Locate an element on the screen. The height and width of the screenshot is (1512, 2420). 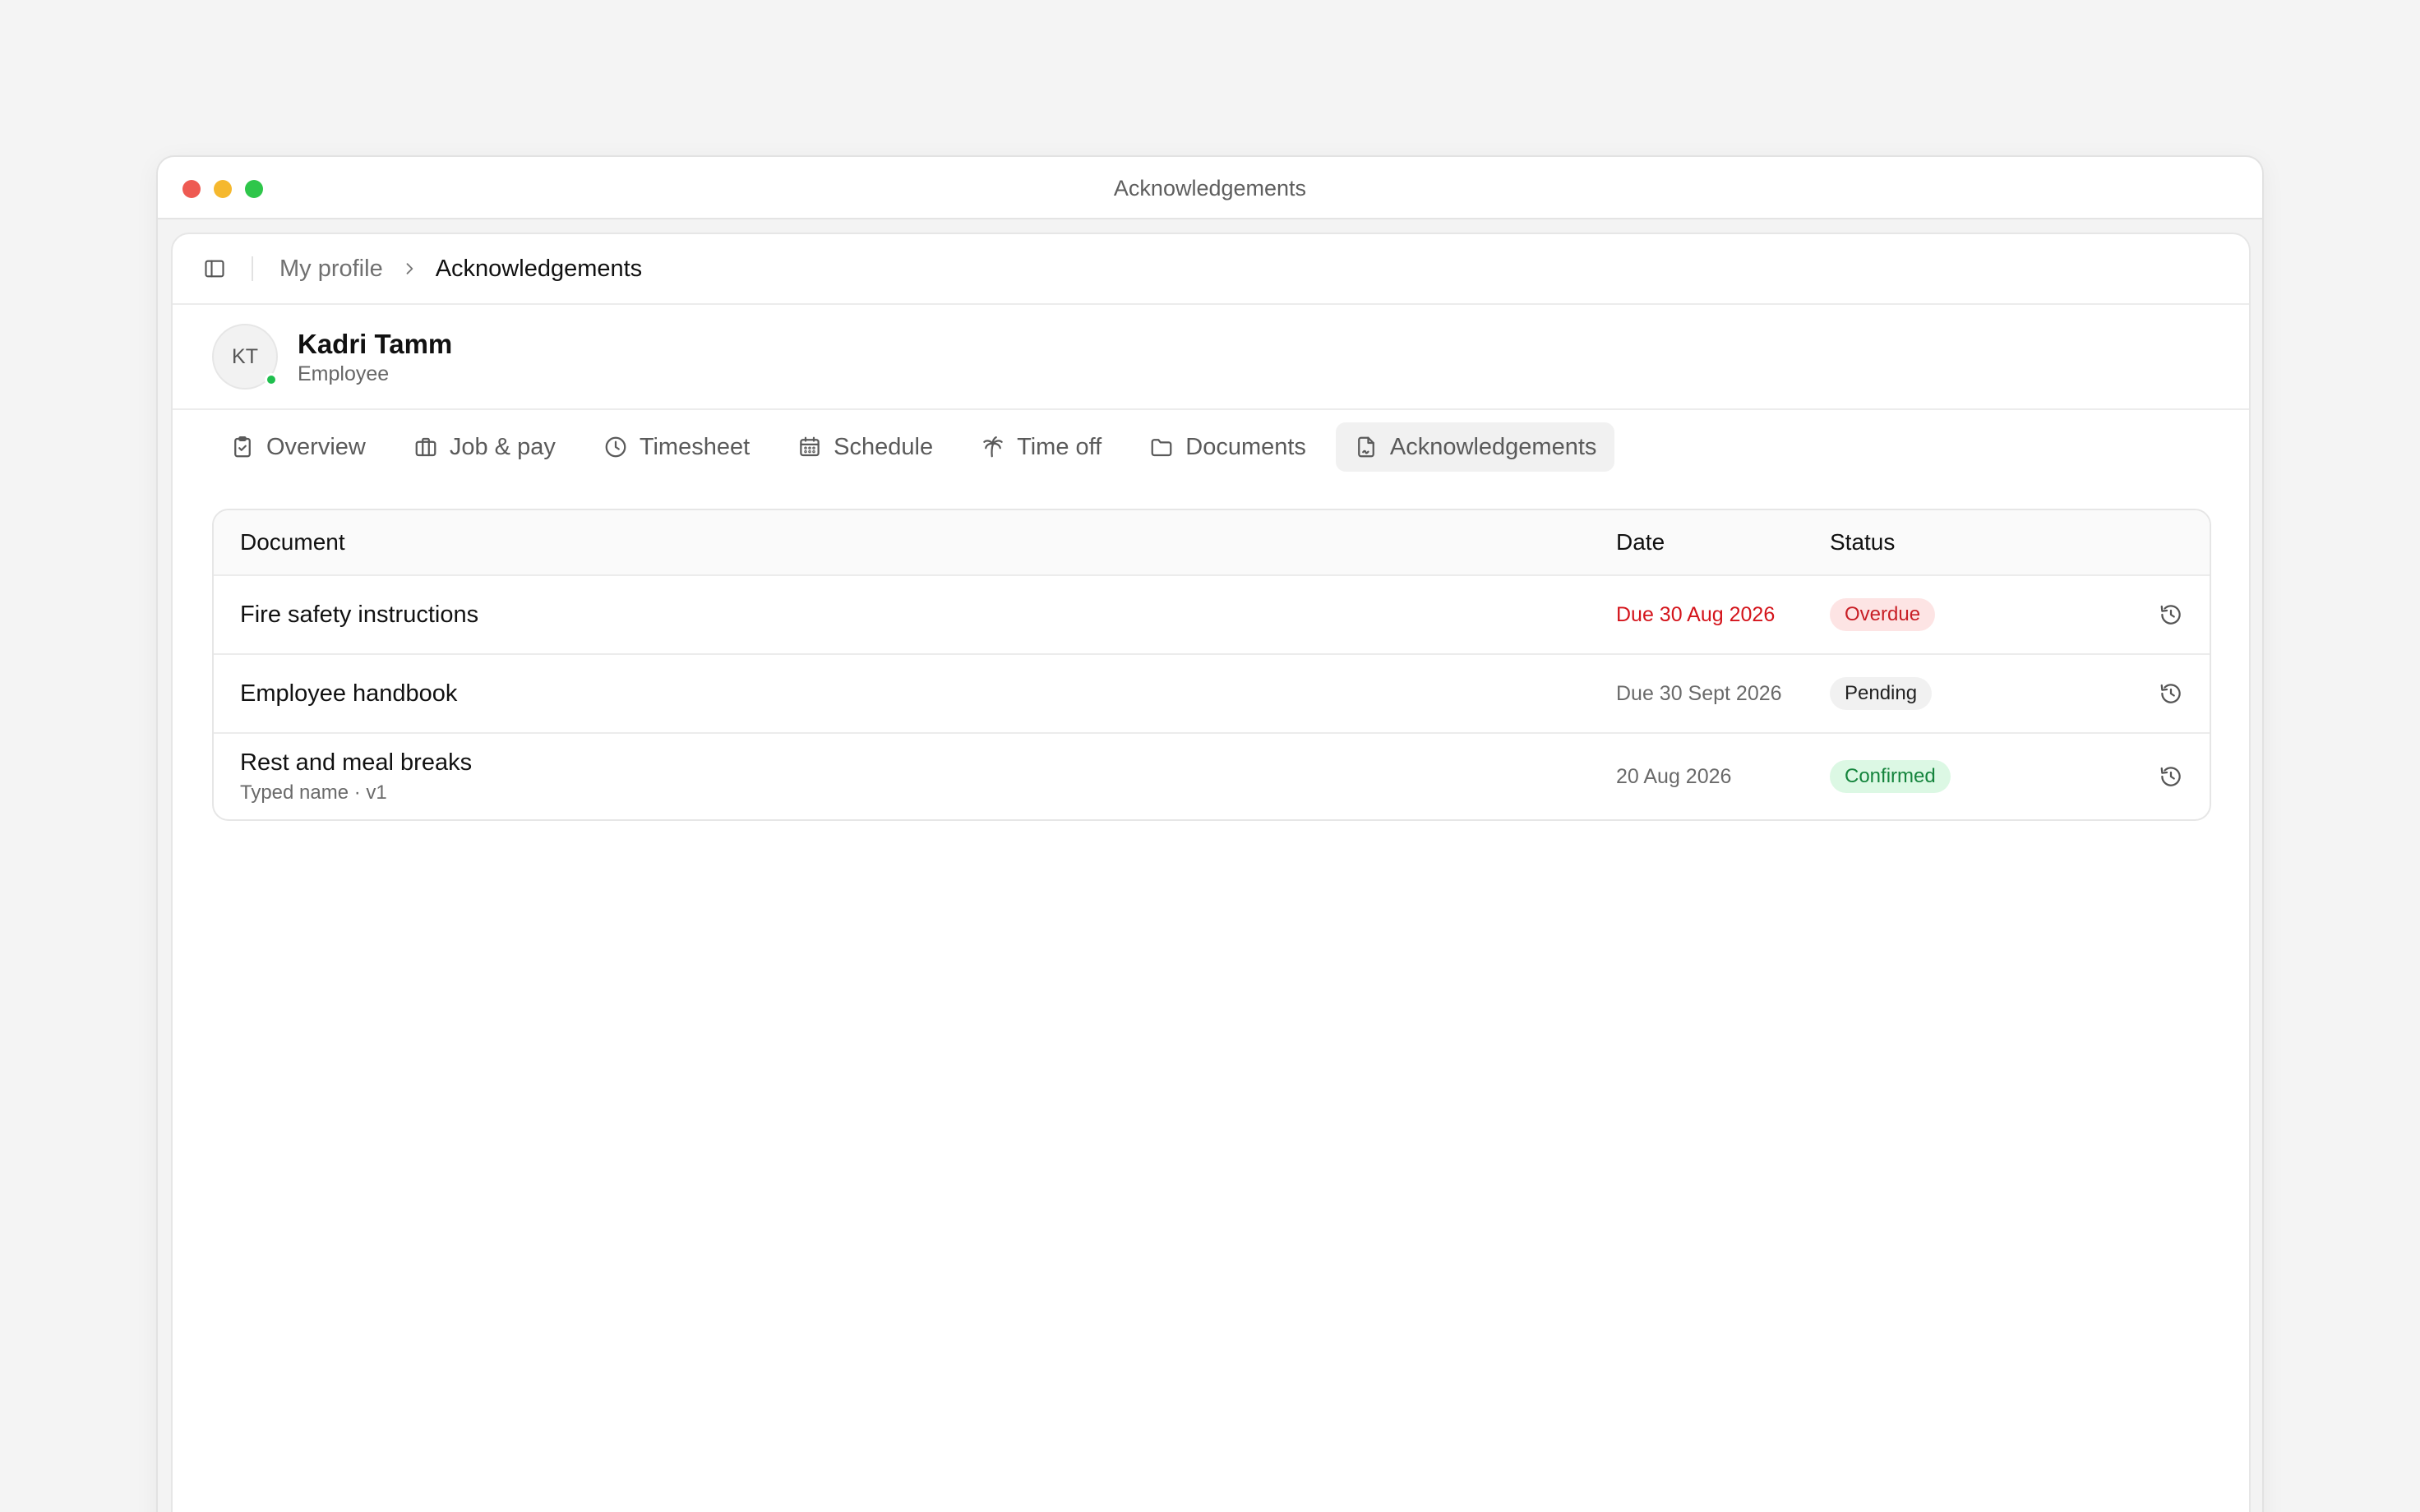
status-badge: Confirmed is located at coordinates (1890, 777).